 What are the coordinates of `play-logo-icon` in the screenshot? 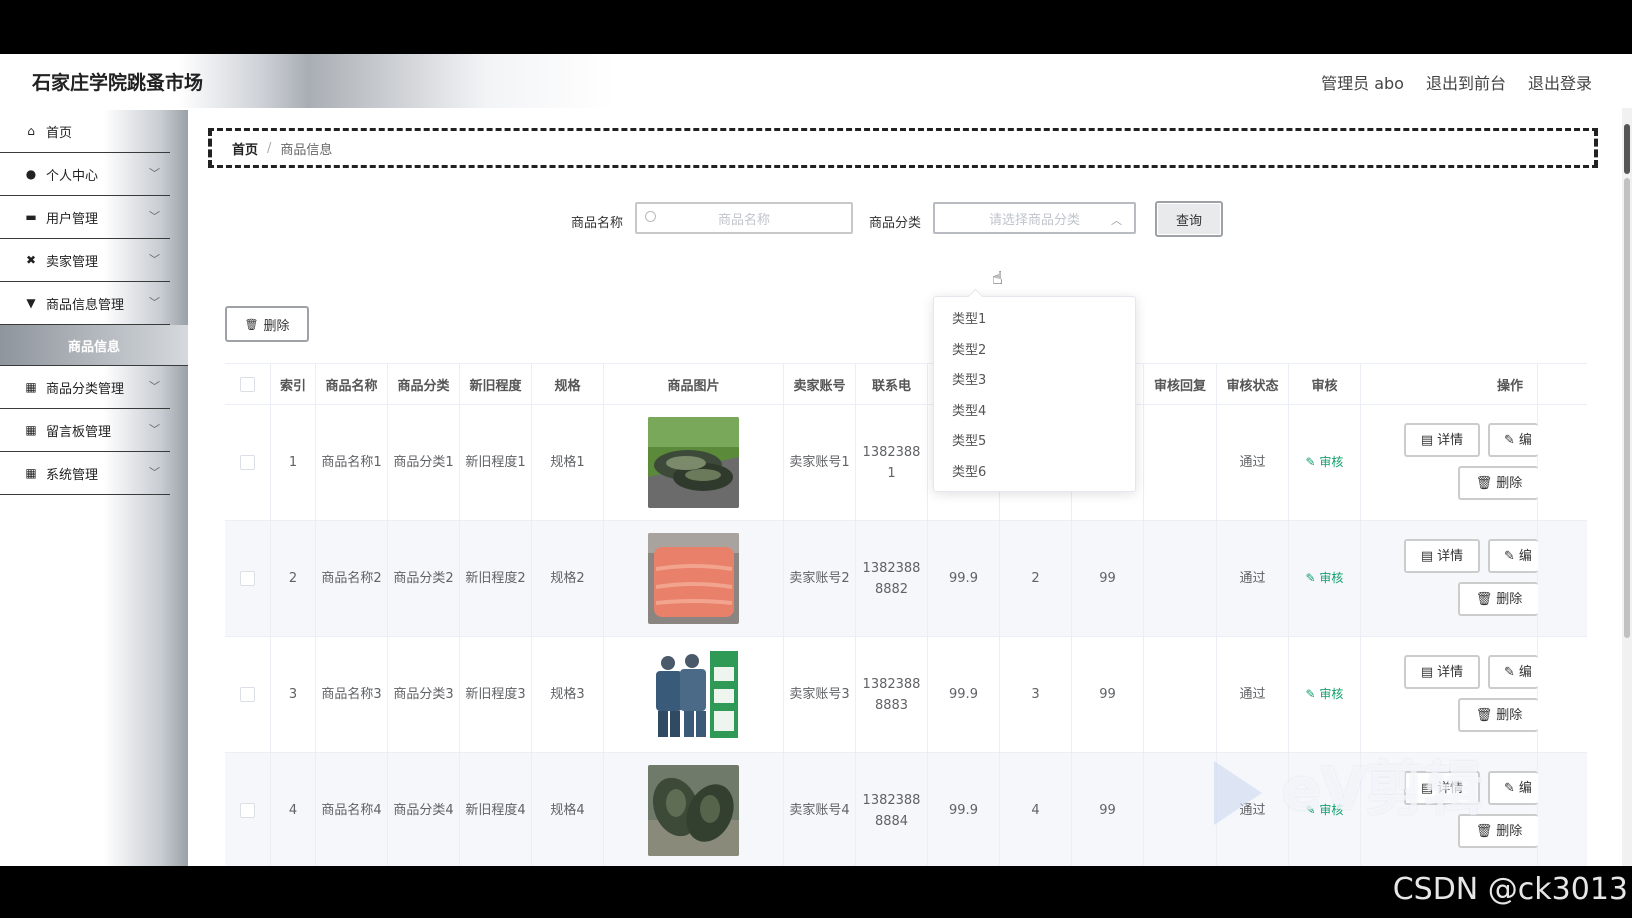 It's located at (1237, 792).